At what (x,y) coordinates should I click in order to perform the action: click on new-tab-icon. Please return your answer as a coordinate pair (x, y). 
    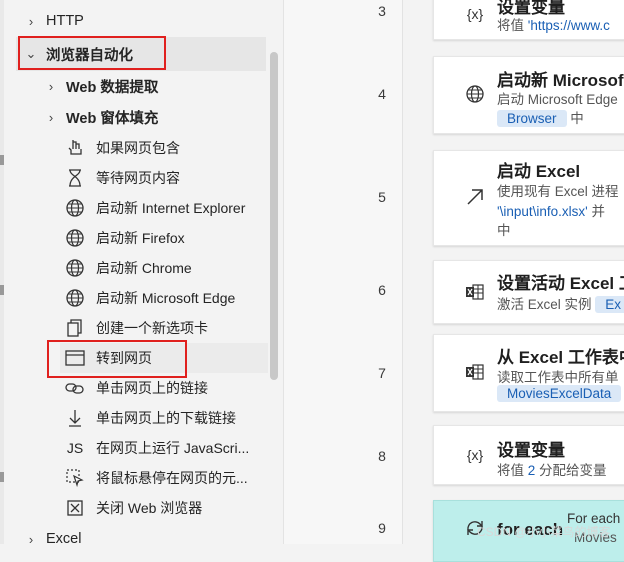
    Looking at the image, I should click on (75, 328).